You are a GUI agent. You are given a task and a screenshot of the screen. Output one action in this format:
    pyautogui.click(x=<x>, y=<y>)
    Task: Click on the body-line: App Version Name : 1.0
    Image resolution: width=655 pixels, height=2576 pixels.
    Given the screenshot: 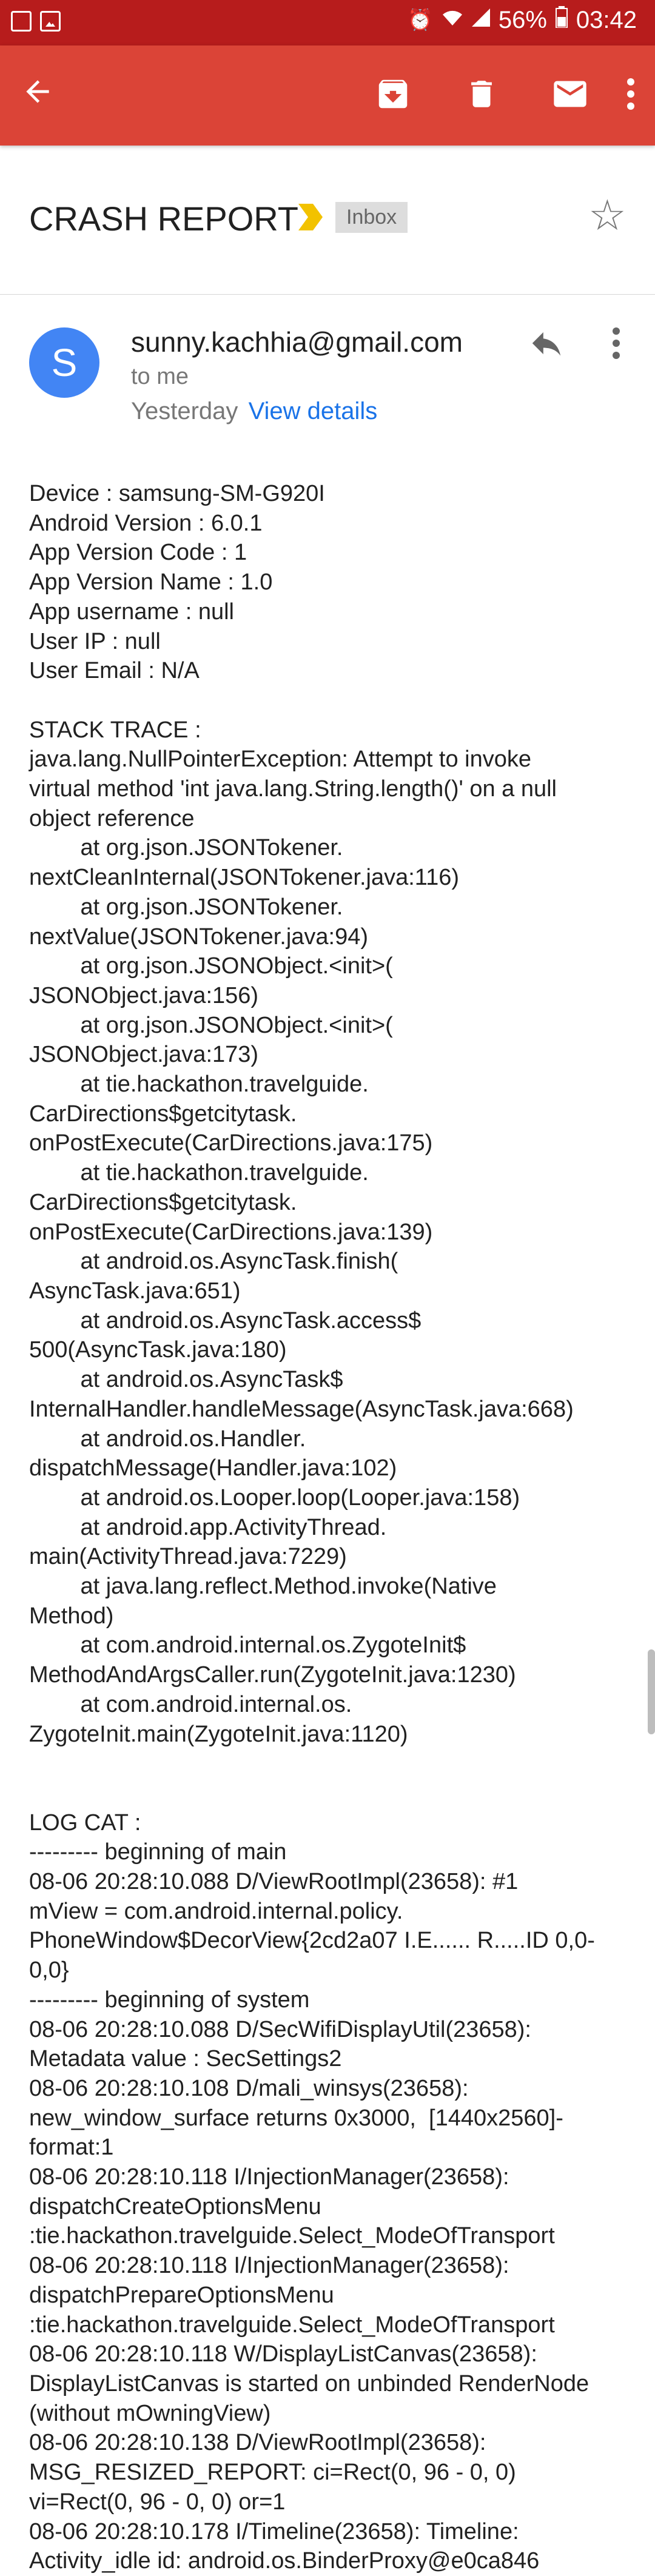 What is the action you would take?
    pyautogui.click(x=151, y=582)
    